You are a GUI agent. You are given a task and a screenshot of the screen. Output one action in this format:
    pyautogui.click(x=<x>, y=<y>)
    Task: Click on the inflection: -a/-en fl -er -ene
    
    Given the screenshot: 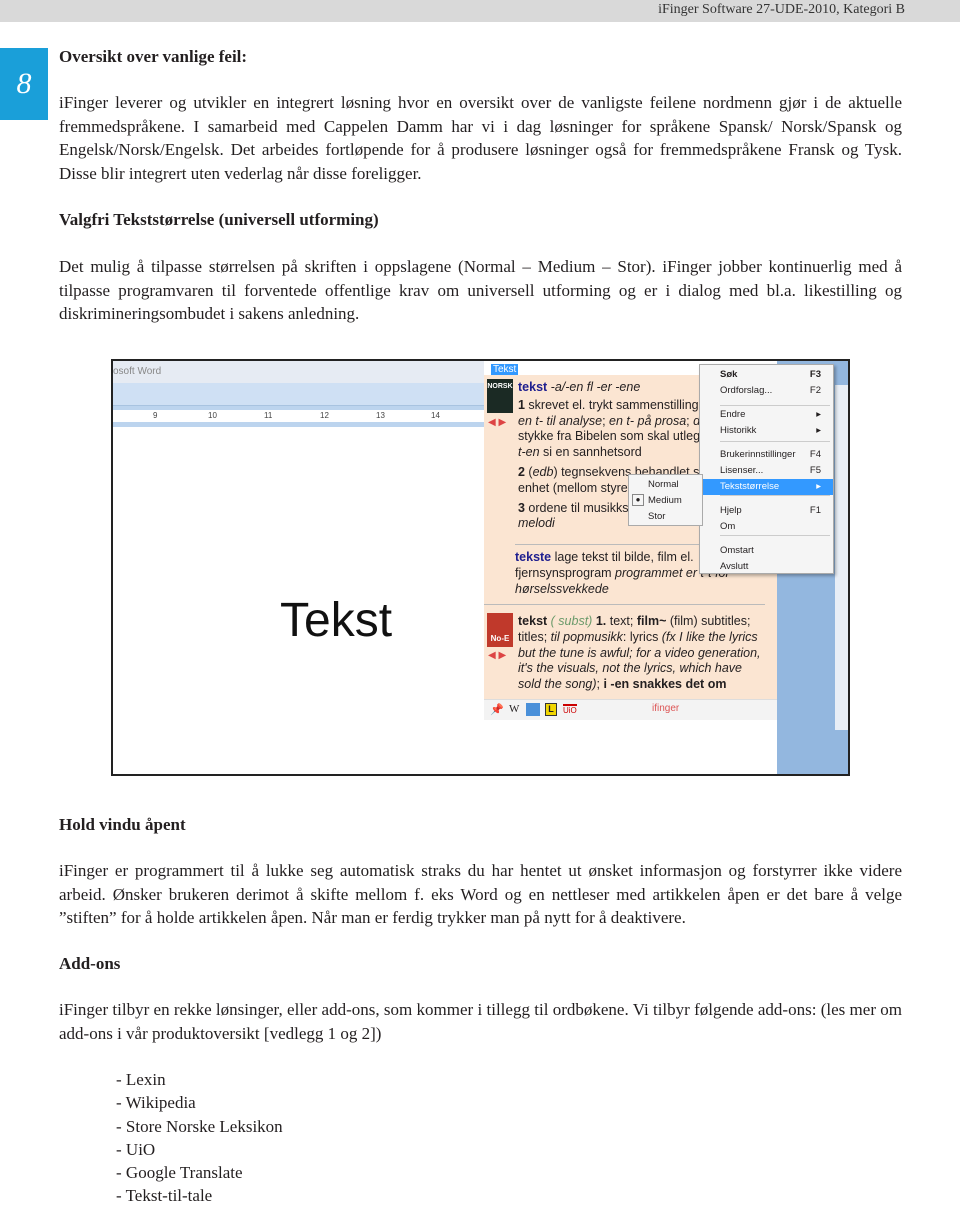 What is the action you would take?
    pyautogui.click(x=595, y=387)
    